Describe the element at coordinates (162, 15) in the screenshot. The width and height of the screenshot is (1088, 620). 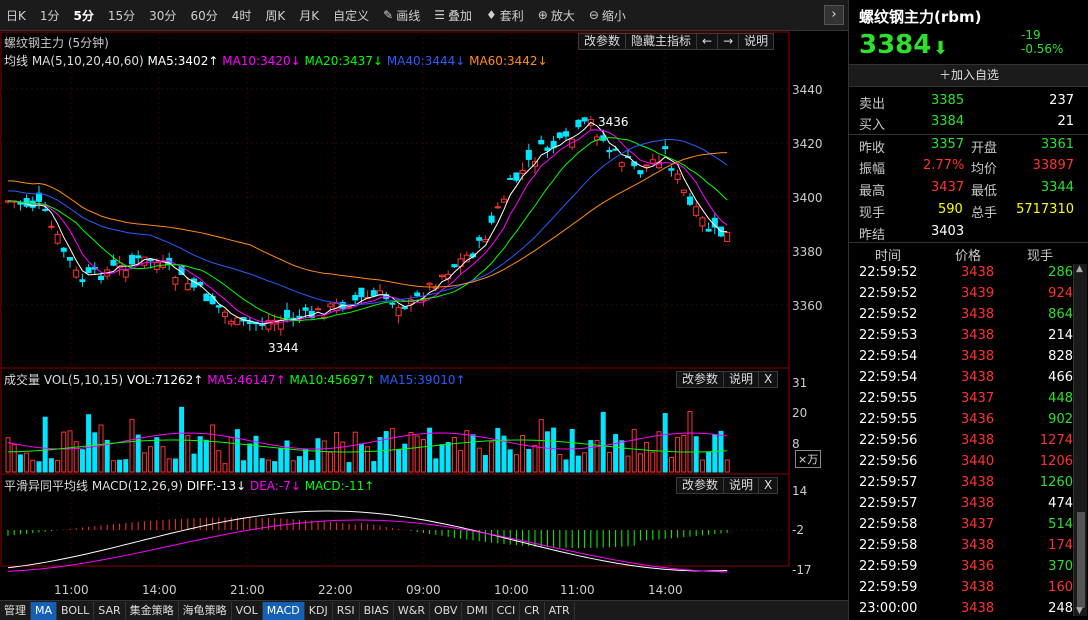
I see `period-30min: 30分` at that location.